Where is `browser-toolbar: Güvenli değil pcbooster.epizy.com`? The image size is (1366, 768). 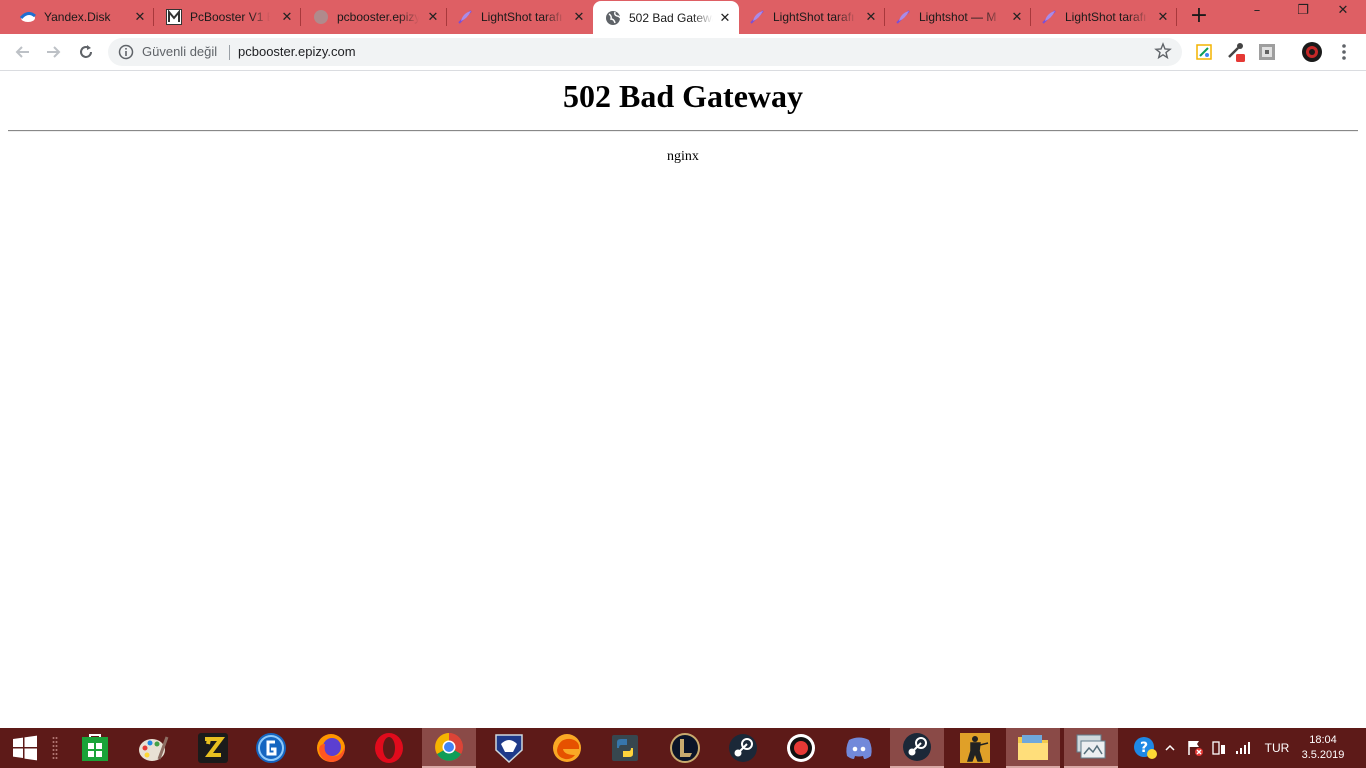
browser-toolbar: Güvenli değil pcbooster.epizy.com is located at coordinates (683, 52).